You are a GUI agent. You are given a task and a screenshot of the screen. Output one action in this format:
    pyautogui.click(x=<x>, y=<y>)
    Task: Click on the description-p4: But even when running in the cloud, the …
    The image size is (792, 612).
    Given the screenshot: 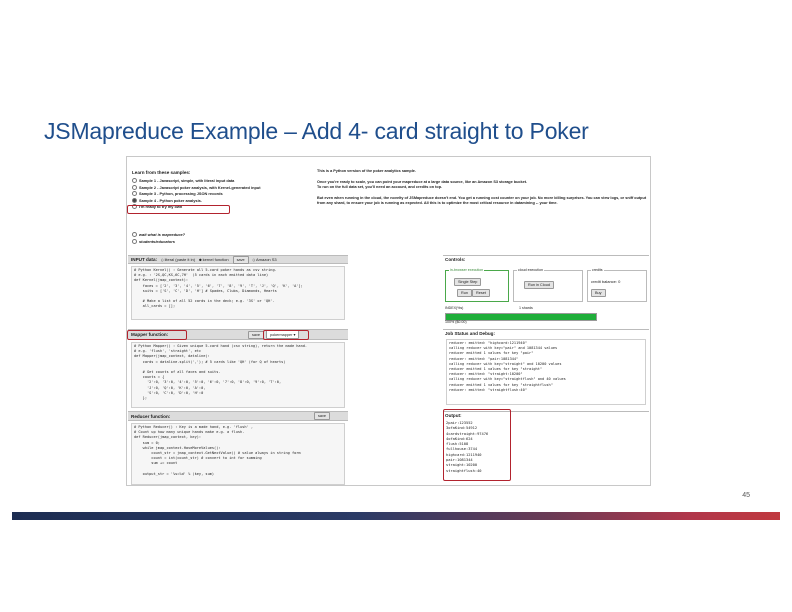 What is the action you would take?
    pyautogui.click(x=482, y=200)
    